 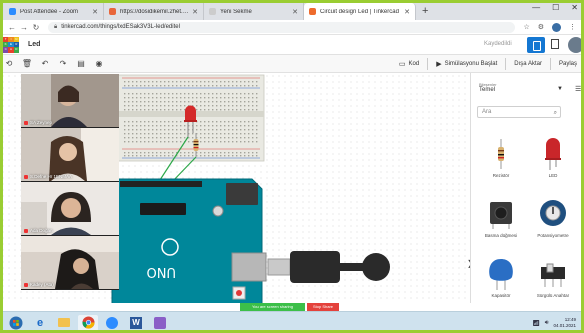 I want to click on tab-label: Circuit design Led | Tinkercad, so click(x=359, y=11).